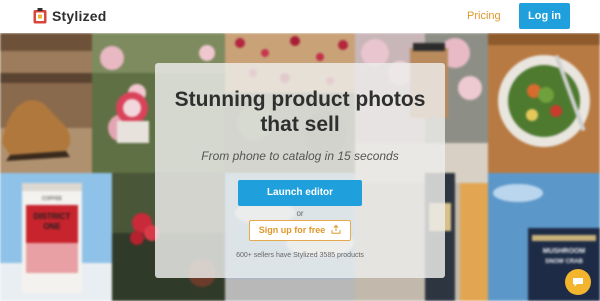  I want to click on pricing-link: Pricing, so click(484, 16).